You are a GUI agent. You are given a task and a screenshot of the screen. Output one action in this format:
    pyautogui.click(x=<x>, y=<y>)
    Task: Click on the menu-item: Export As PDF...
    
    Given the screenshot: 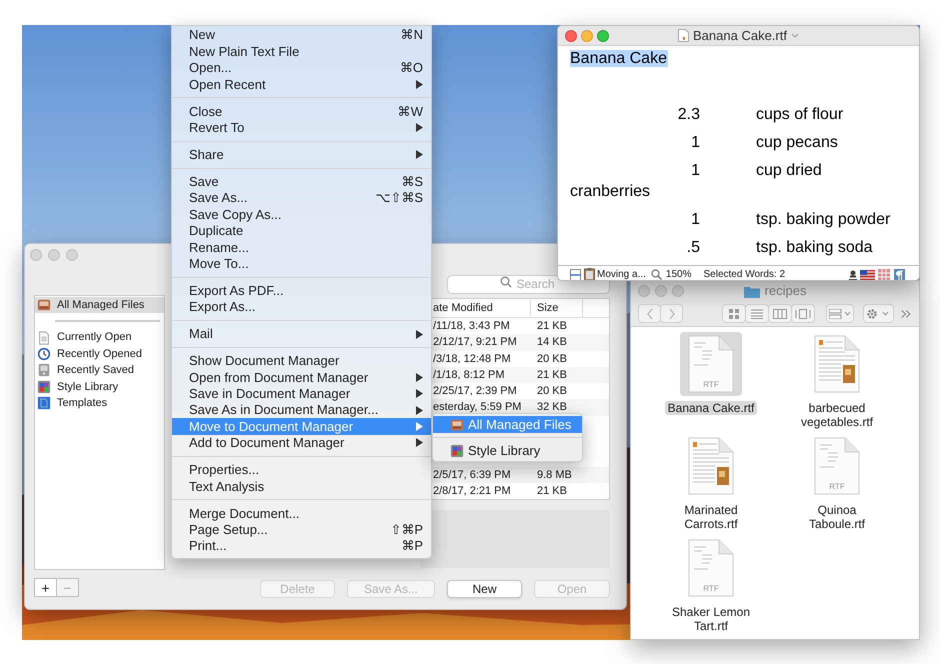 What is the action you would take?
    pyautogui.click(x=301, y=290)
    